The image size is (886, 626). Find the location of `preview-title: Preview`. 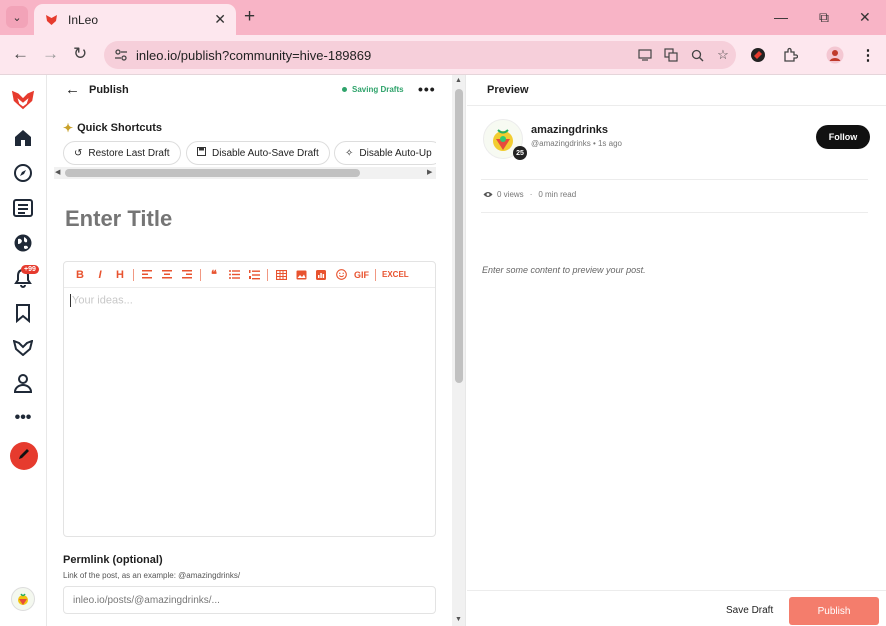

preview-title: Preview is located at coordinates (508, 90).